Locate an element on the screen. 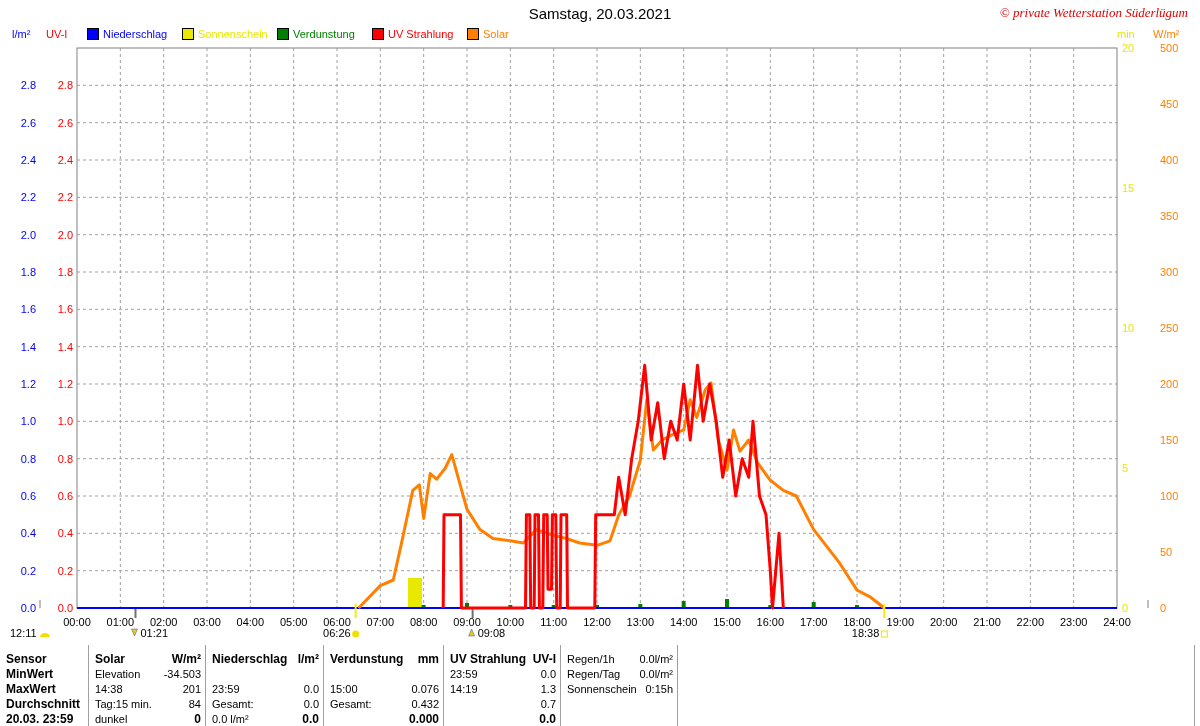 The height and width of the screenshot is (726, 1200). axis-label: 18:00 is located at coordinates (857, 622).